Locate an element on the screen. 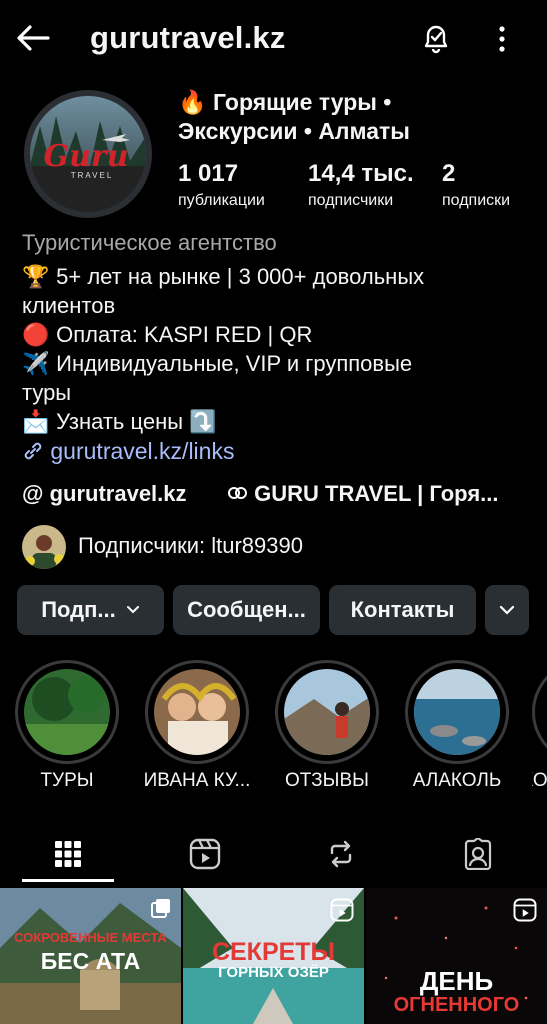 Image resolution: width=547 pixels, height=1024 pixels. highlight-label: ОТЗЫВЫ is located at coordinates (327, 780).